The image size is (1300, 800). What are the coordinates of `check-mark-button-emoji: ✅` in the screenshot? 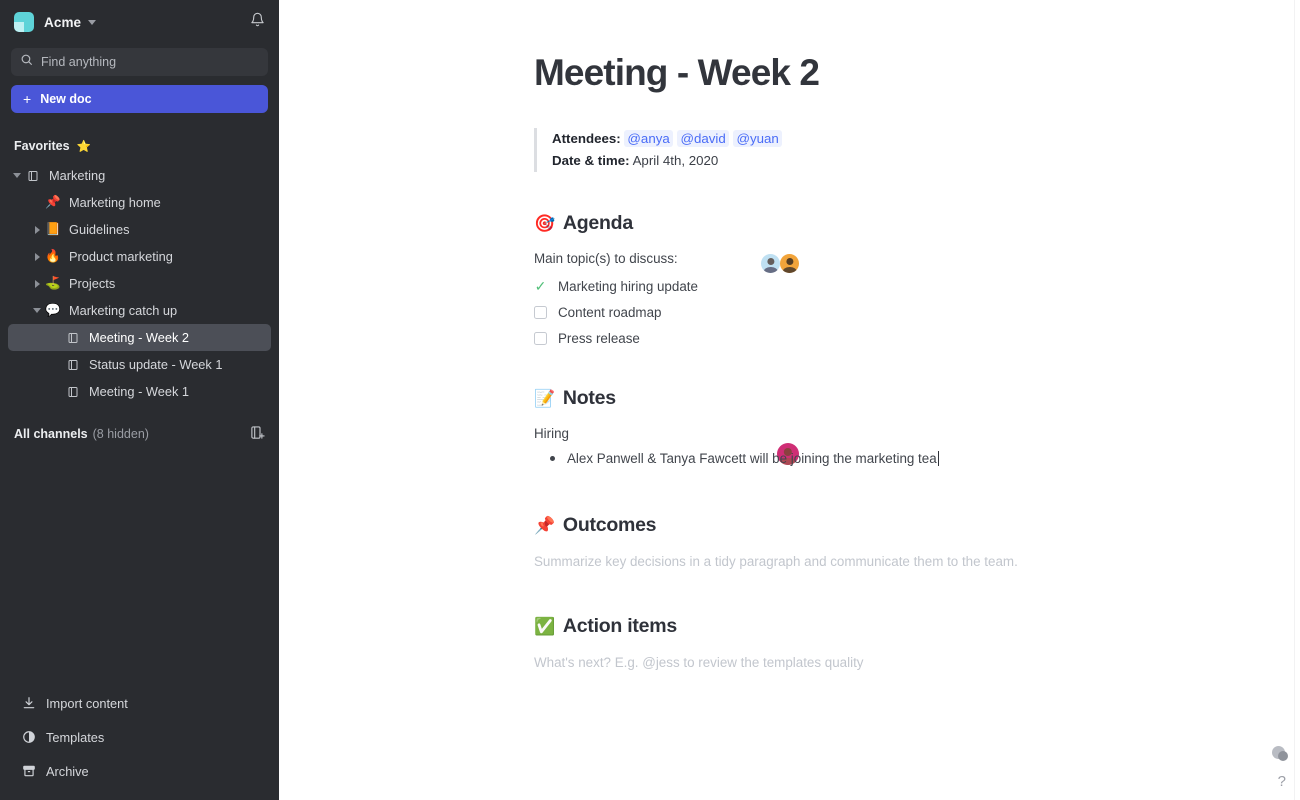 It's located at (544, 626).